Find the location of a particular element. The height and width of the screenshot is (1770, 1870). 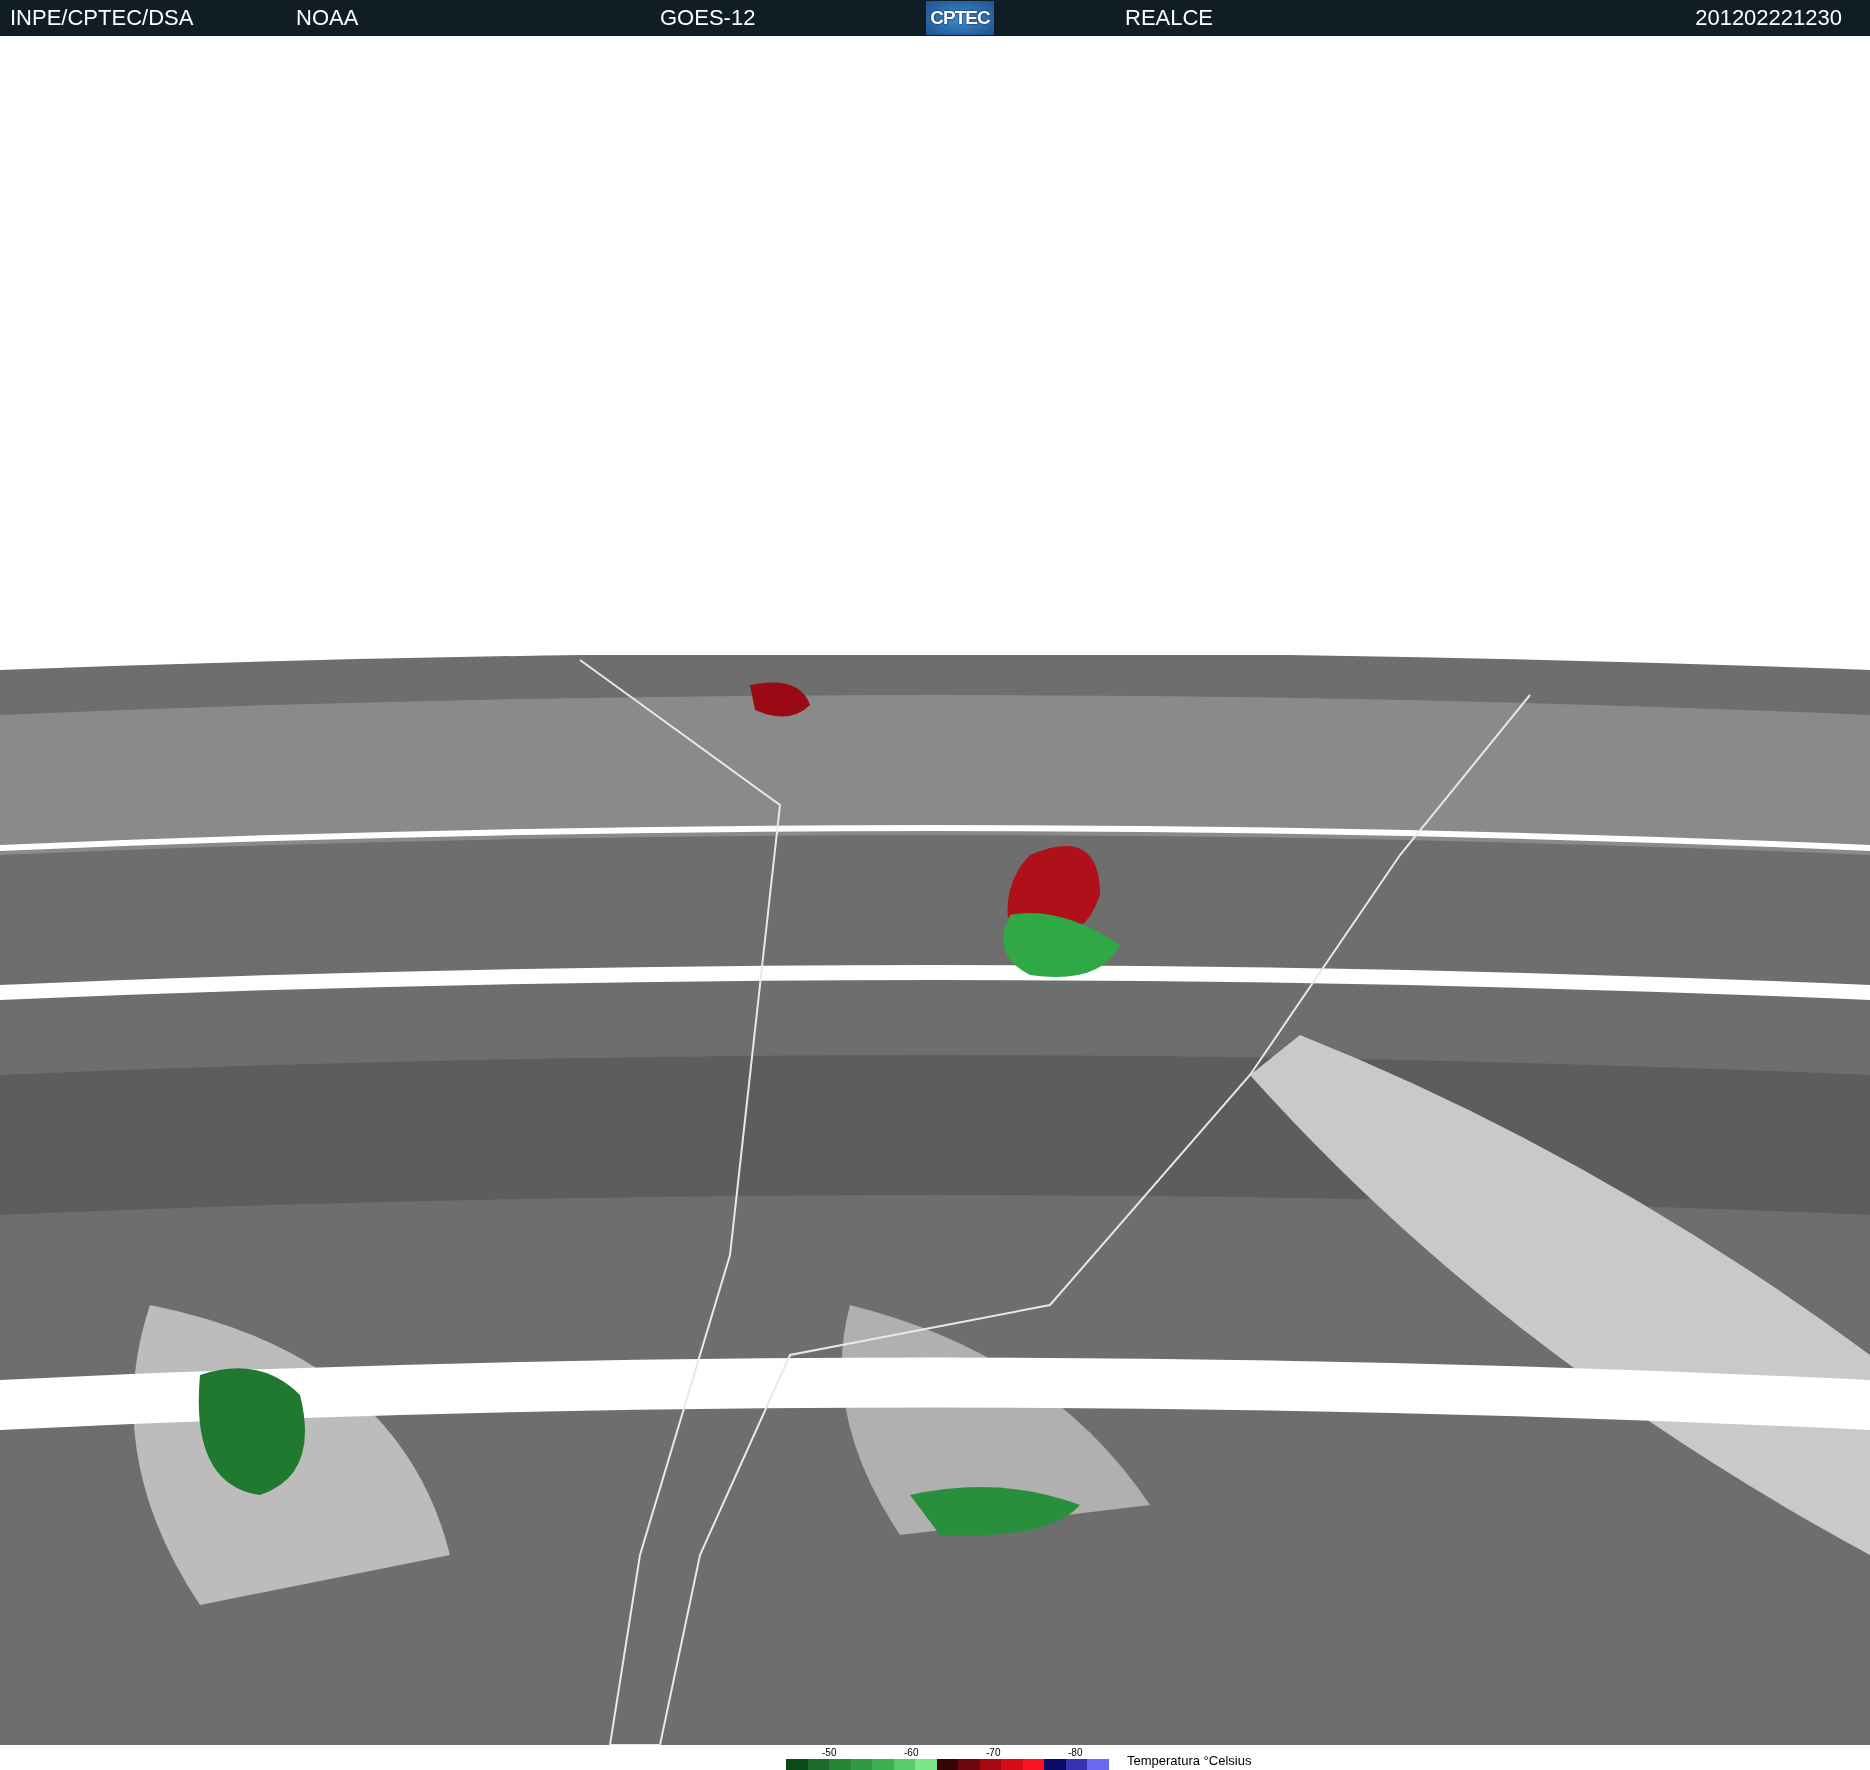

header-text: INPE/CPTEC/DSA is located at coordinates (102, 18).